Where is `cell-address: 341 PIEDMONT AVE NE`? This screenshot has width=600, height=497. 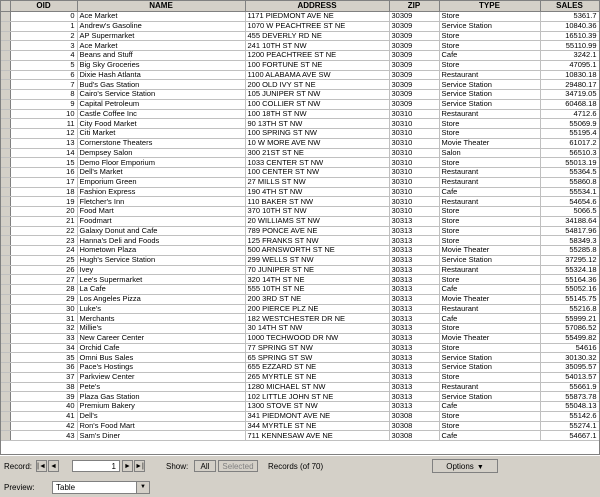 cell-address: 341 PIEDMONT AVE NE is located at coordinates (317, 416).